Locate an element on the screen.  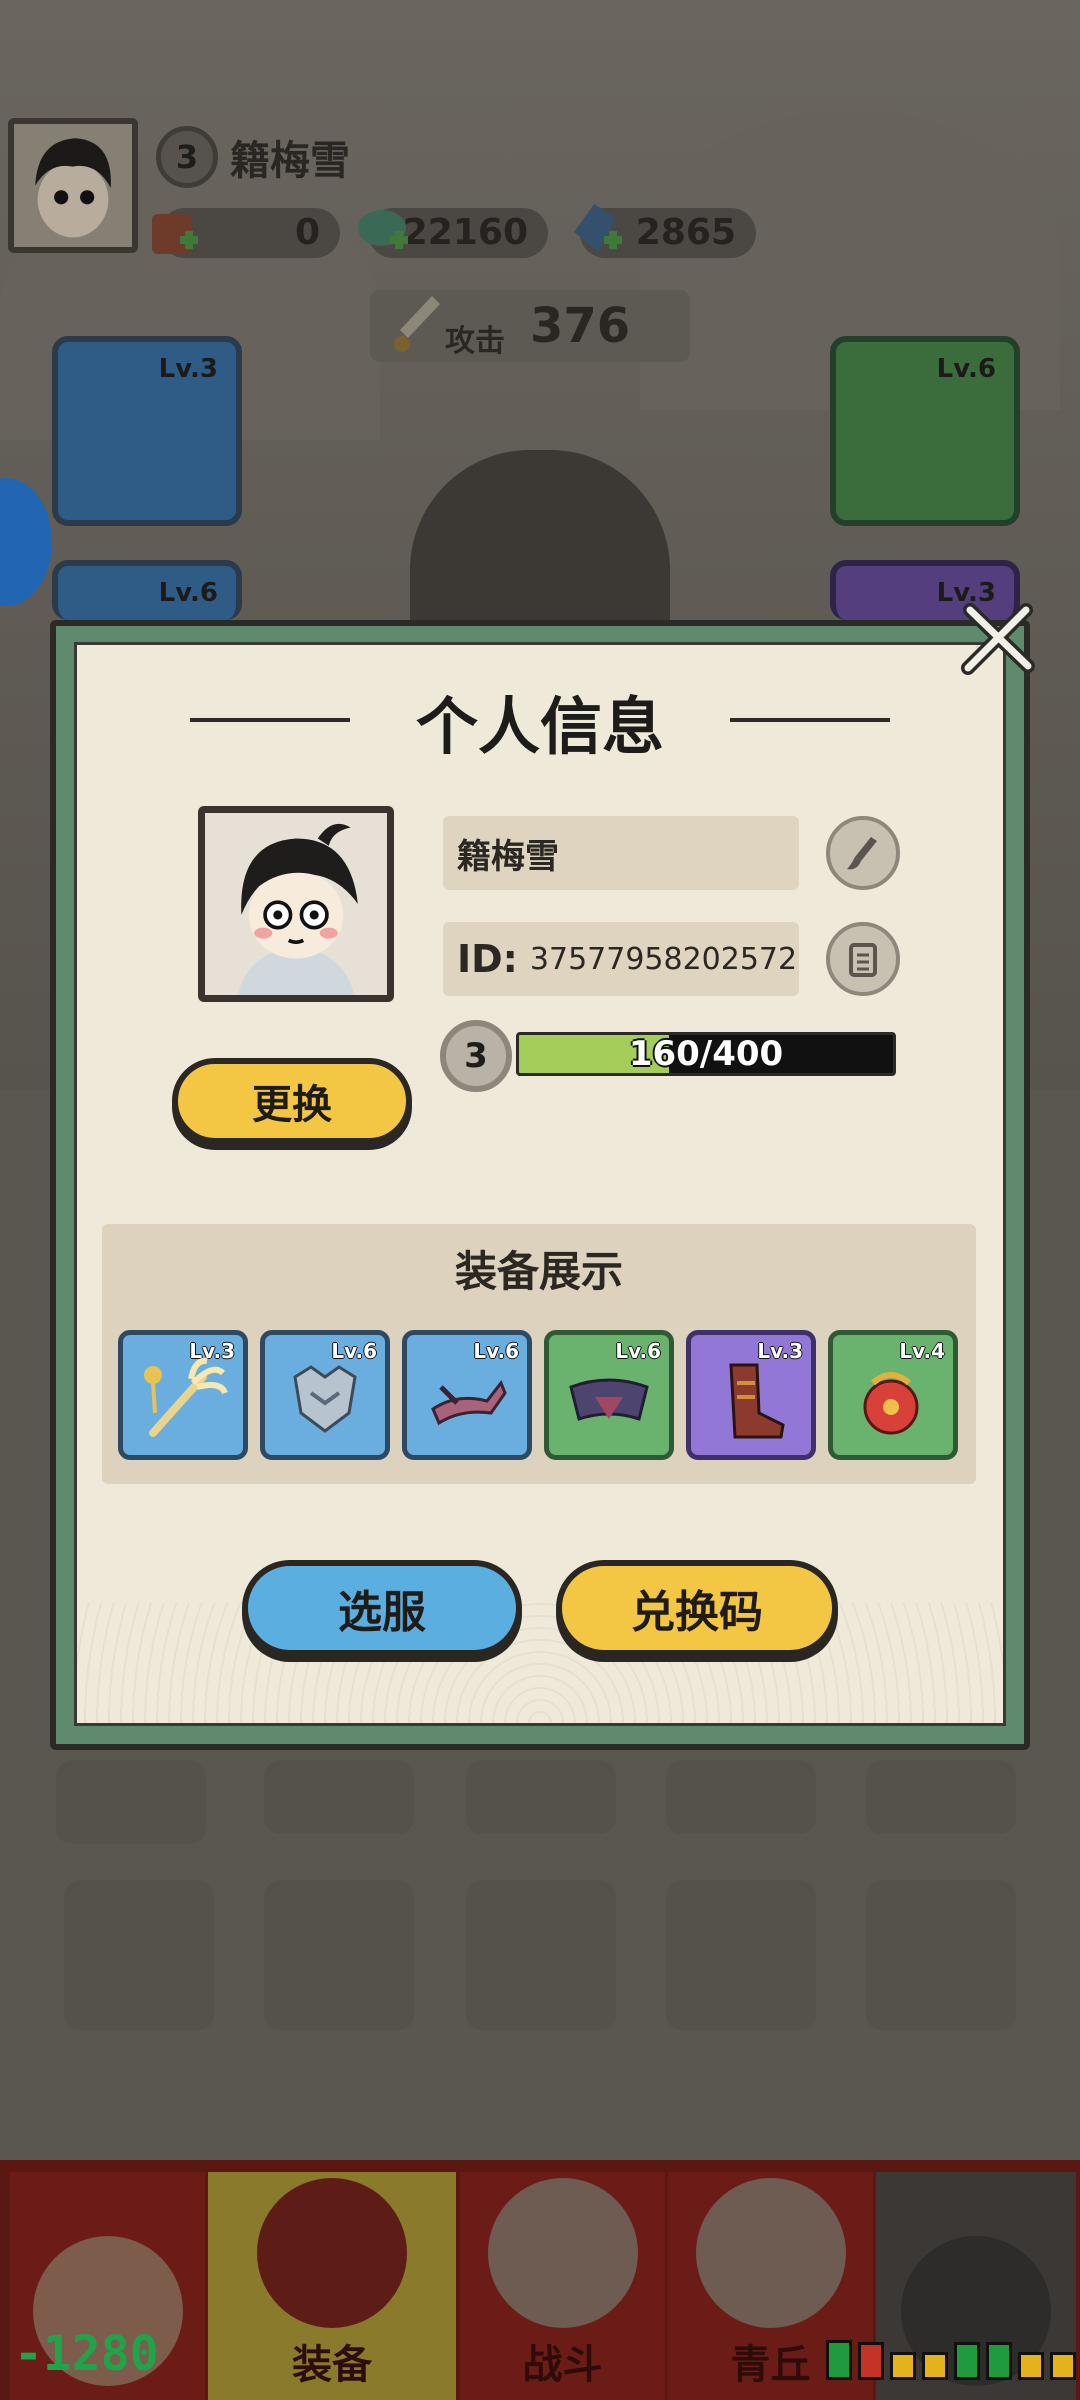
dialog-title: 个人信息 is located at coordinates (539, 726).